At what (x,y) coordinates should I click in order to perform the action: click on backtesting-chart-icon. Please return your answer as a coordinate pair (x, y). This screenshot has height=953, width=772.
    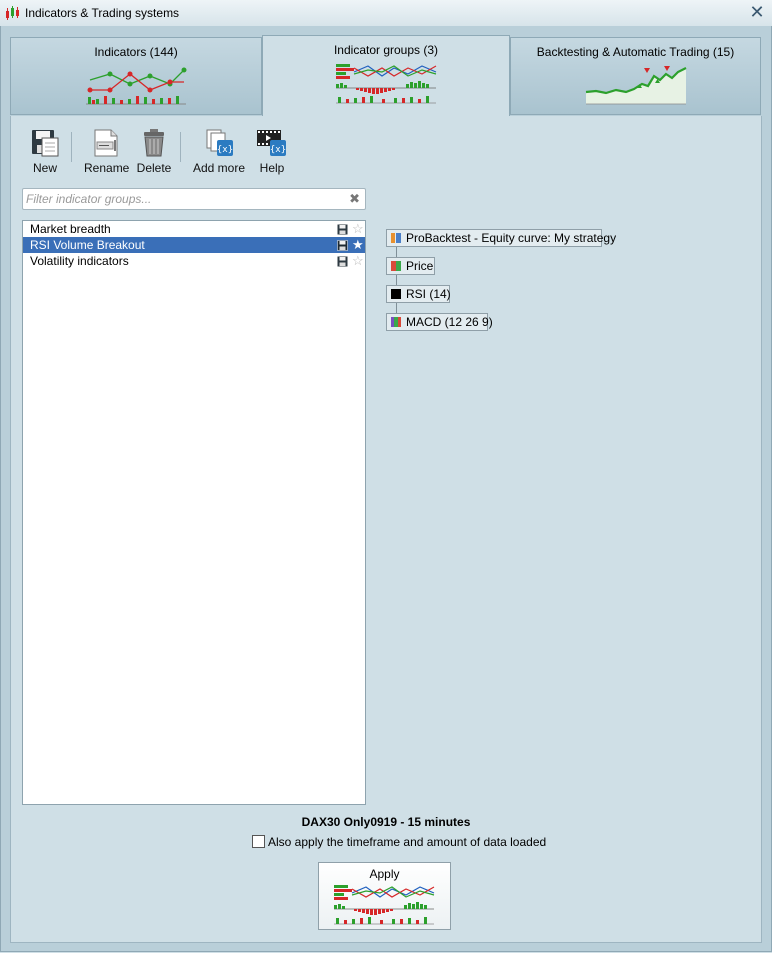
    Looking at the image, I should click on (635, 85).